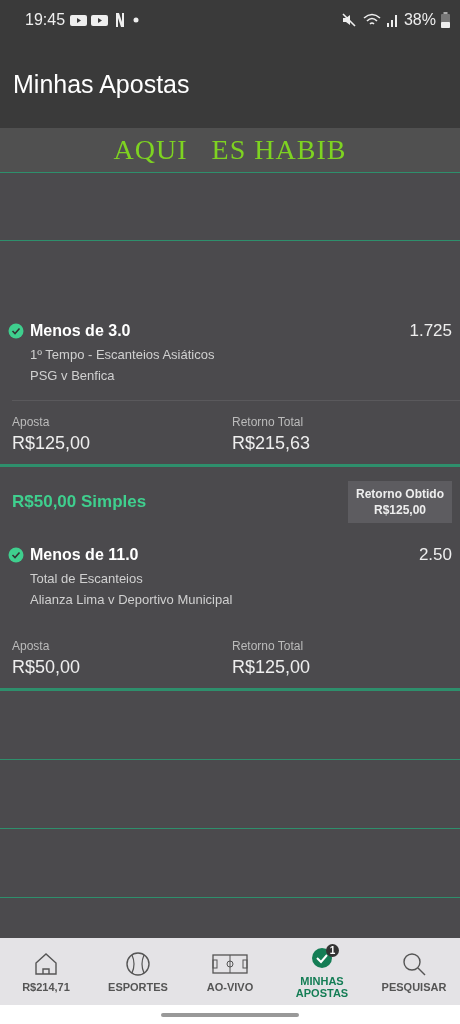 This screenshot has width=460, height=1024. What do you see at coordinates (122, 354) in the screenshot?
I see `market-name: 1º Tempo - Escanteios Asiáticos` at bounding box center [122, 354].